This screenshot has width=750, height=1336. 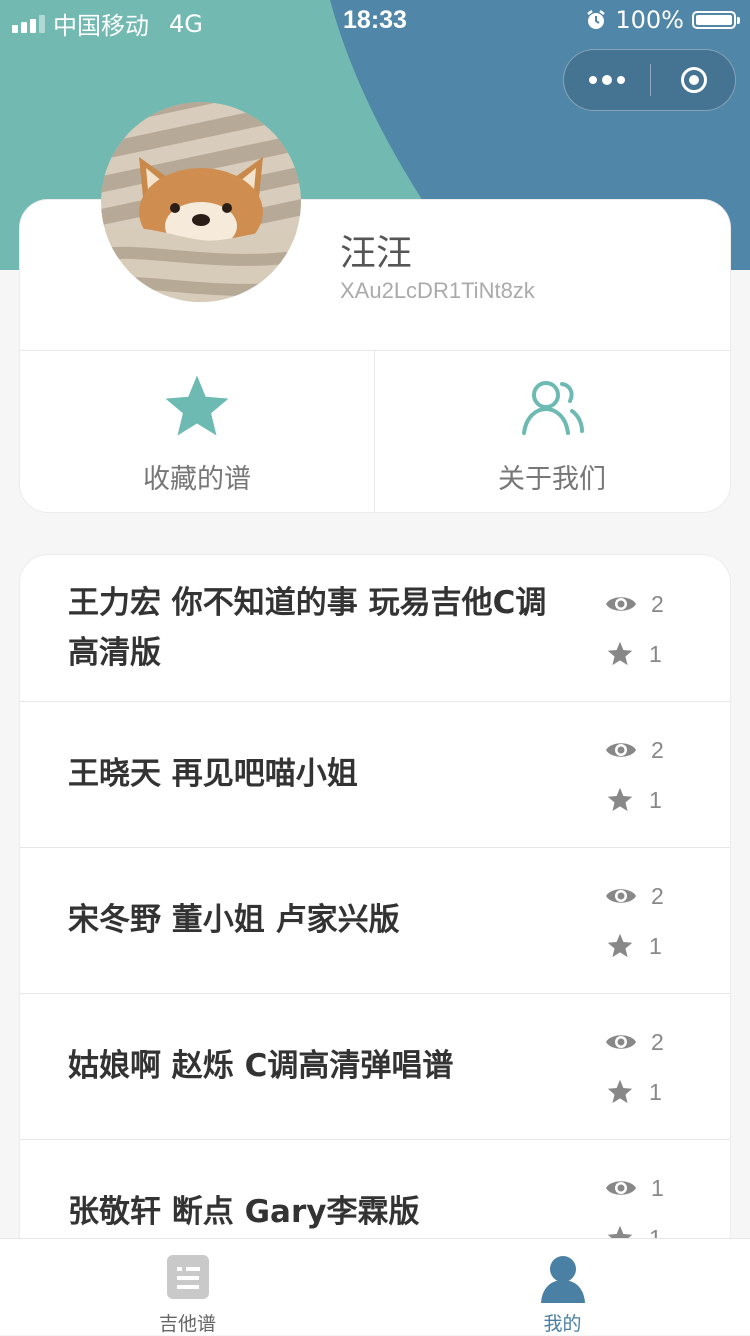 I want to click on about-us-menu-item: 关于我们, so click(x=552, y=431).